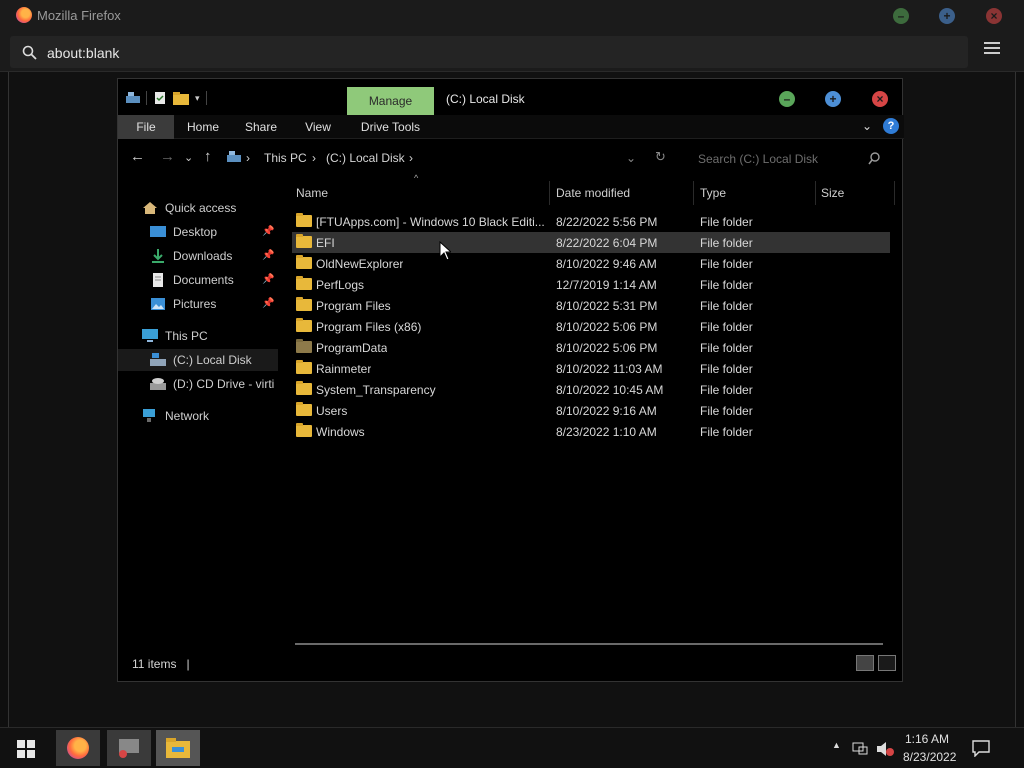 This screenshot has height=768, width=1024. Describe the element at coordinates (197, 98) in the screenshot. I see `customize-dropdown-icon: ▾` at that location.